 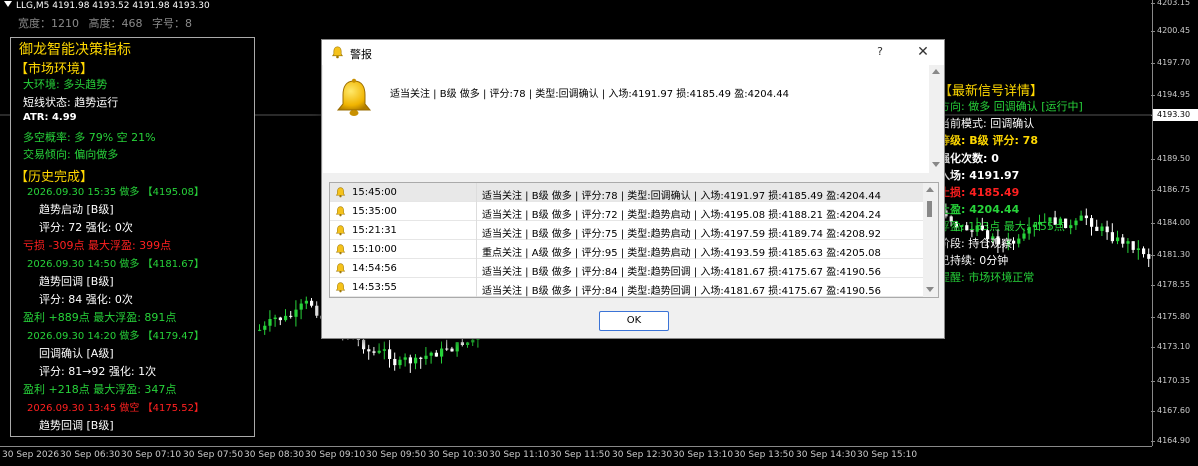 I want to click on scroll-up-icon, so click(x=936, y=71).